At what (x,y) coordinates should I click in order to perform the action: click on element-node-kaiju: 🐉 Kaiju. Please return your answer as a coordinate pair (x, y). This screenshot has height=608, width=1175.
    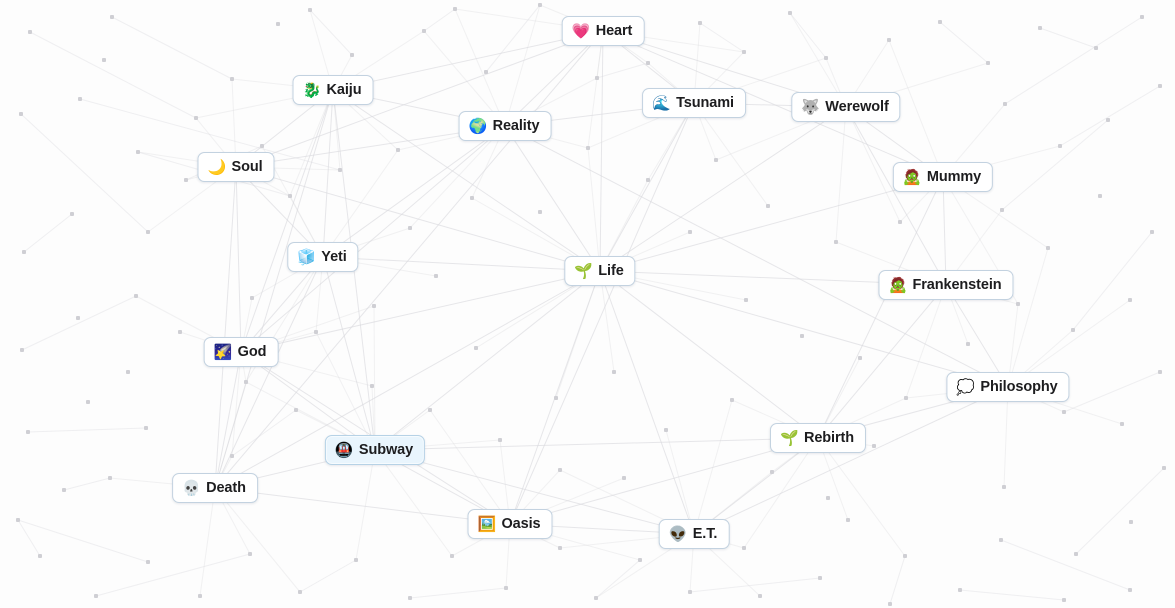
    Looking at the image, I should click on (333, 90).